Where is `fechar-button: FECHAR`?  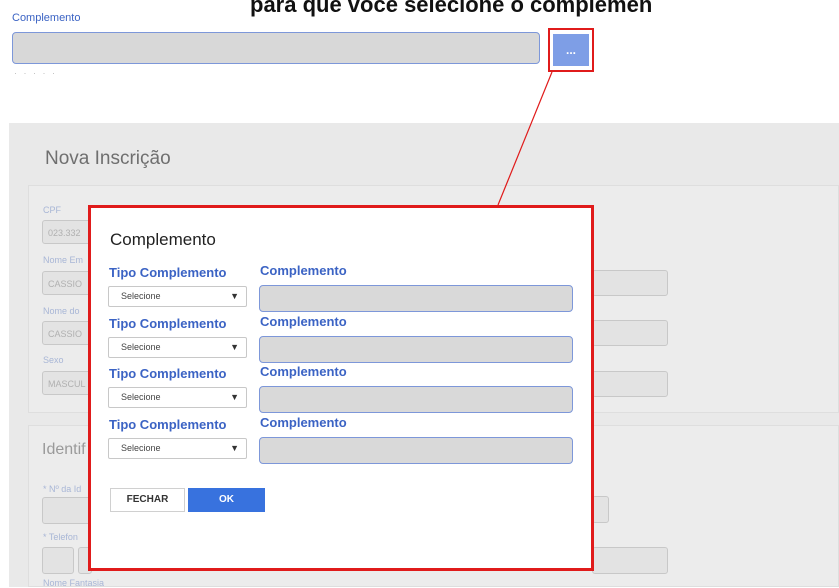
fechar-button: FECHAR is located at coordinates (147, 500).